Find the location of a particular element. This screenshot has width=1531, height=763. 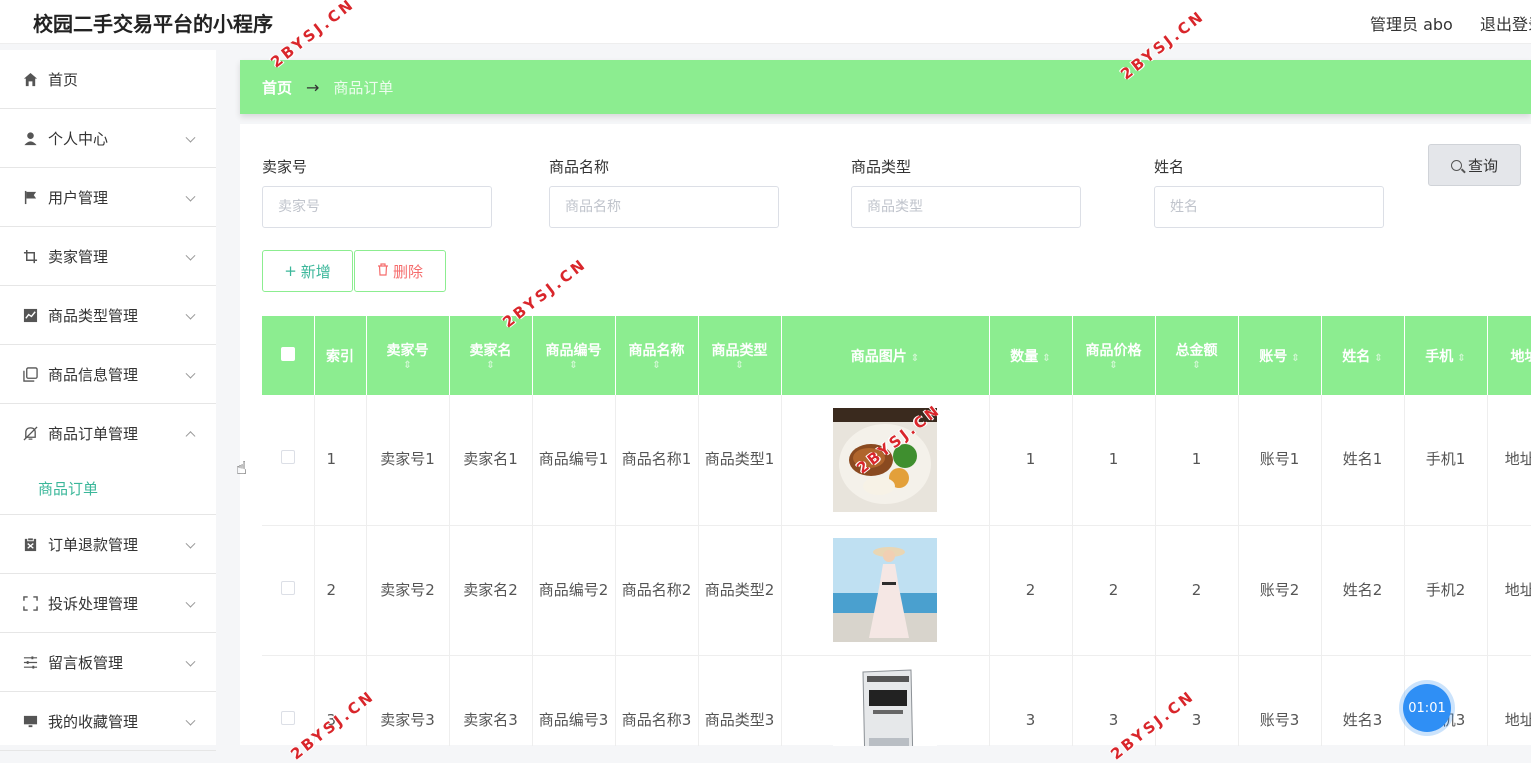

sidebar-item-personal-center: 个人中心 is located at coordinates (108, 138).